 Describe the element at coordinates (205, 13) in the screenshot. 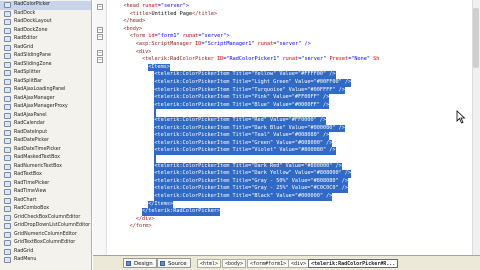

I see `code-token: </title>` at that location.